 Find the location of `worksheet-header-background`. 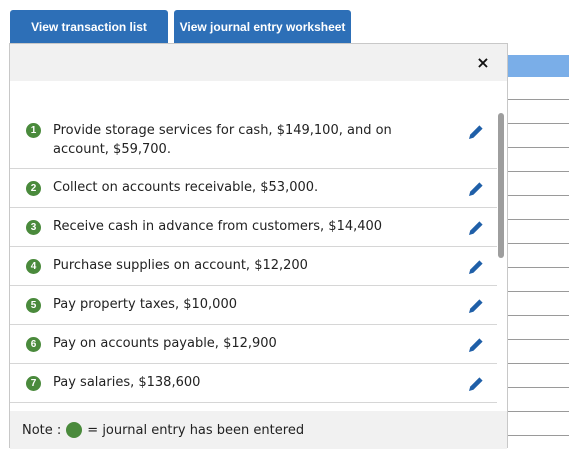

worksheet-header-background is located at coordinates (538, 66).